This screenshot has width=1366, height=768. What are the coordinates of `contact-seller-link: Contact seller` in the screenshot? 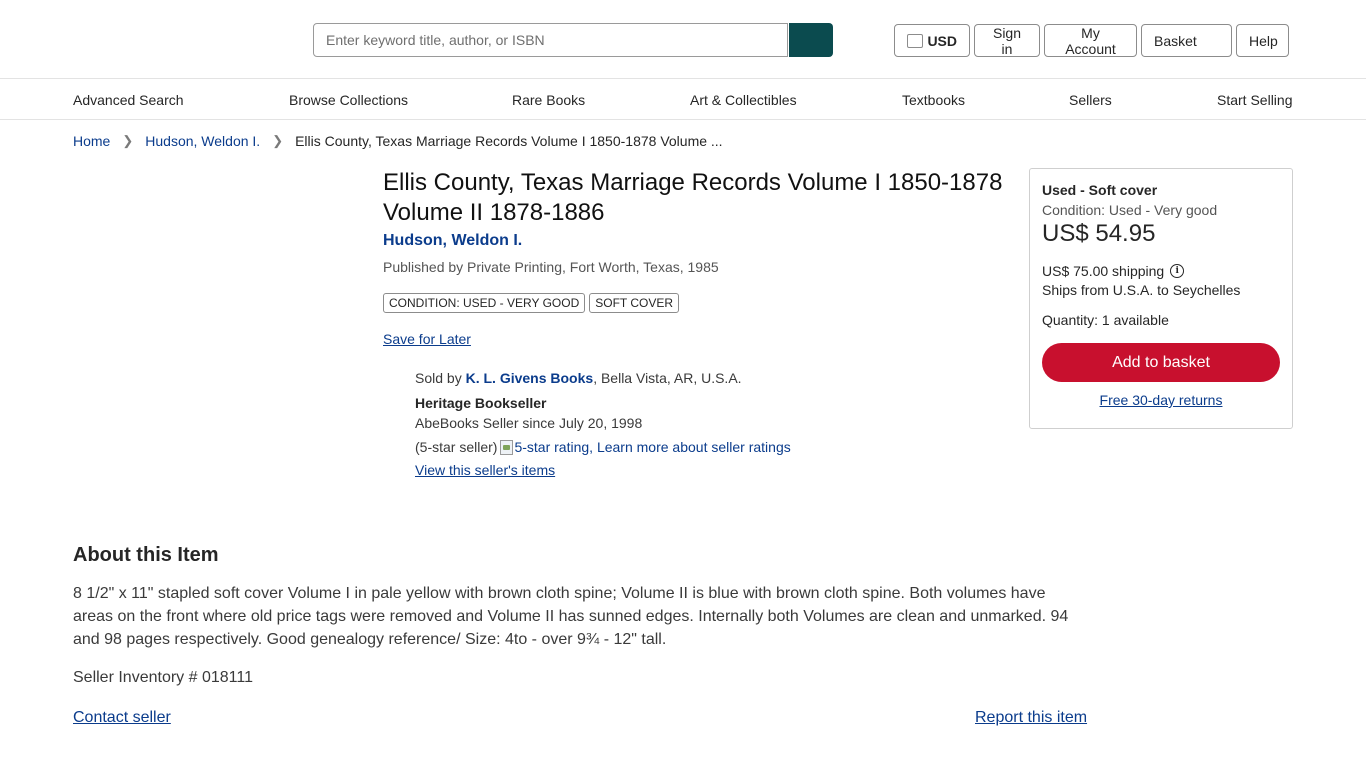 It's located at (122, 718).